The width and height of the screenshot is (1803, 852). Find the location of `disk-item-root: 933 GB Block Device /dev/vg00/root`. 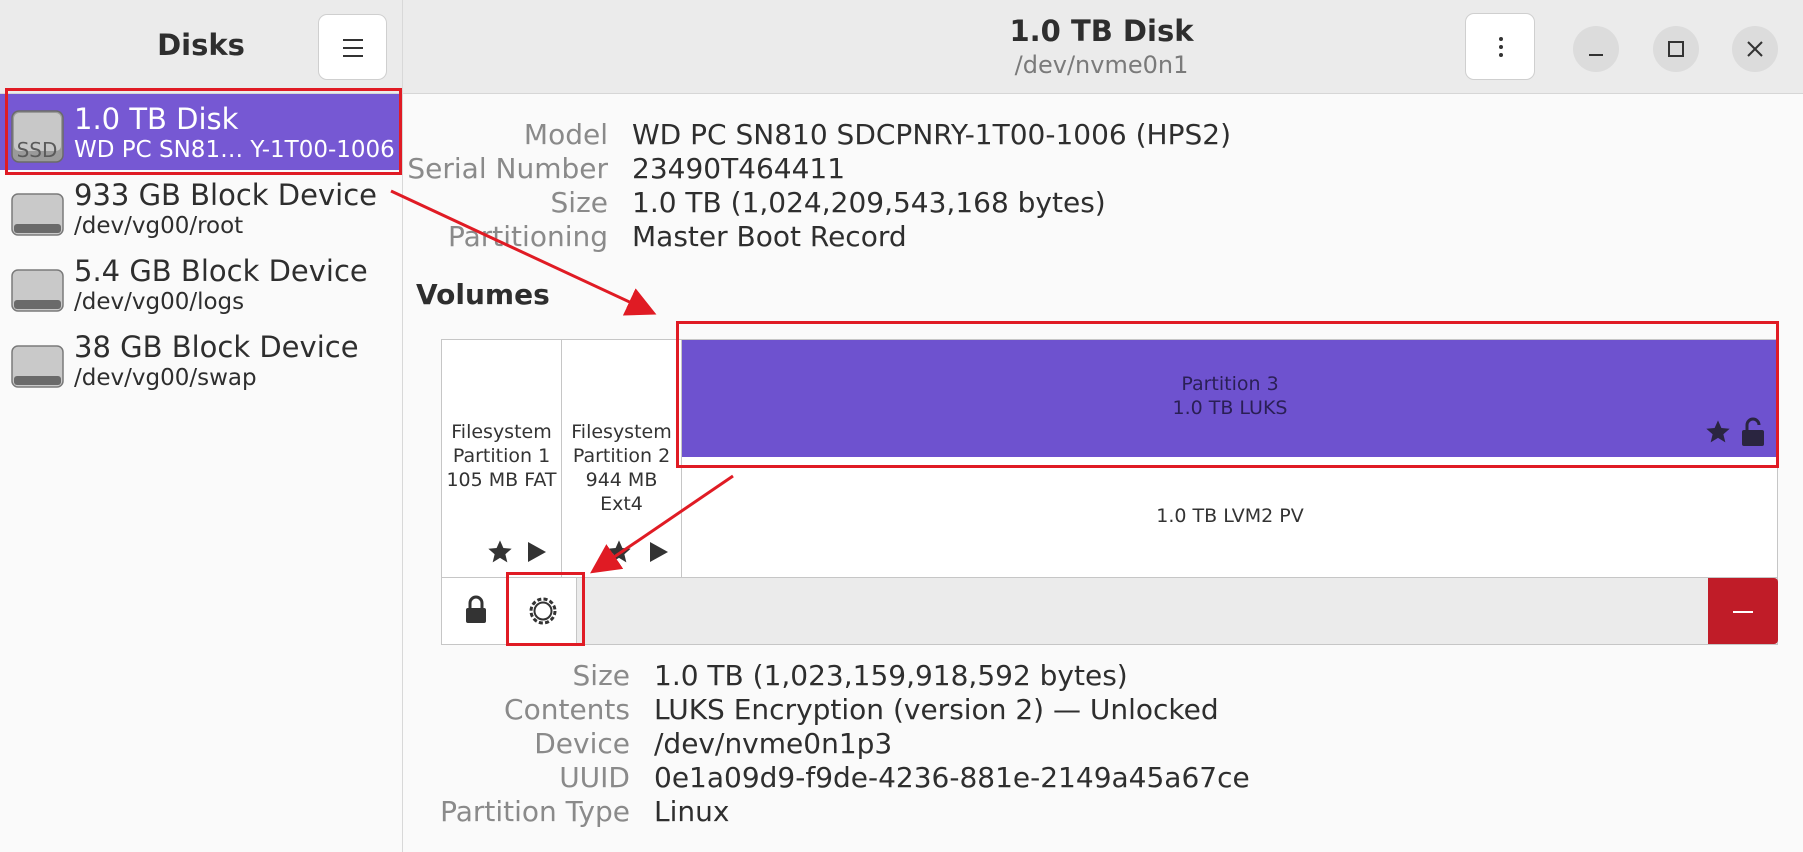

disk-item-root: 933 GB Block Device /dev/vg00/root is located at coordinates (201, 208).